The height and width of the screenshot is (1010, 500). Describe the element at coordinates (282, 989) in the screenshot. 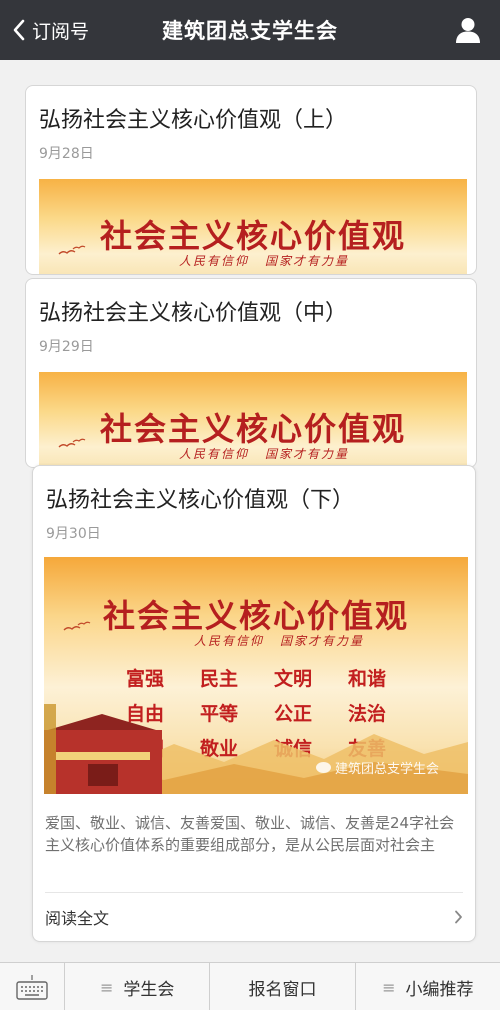

I see `menu-tab-label: 报名窗口` at that location.